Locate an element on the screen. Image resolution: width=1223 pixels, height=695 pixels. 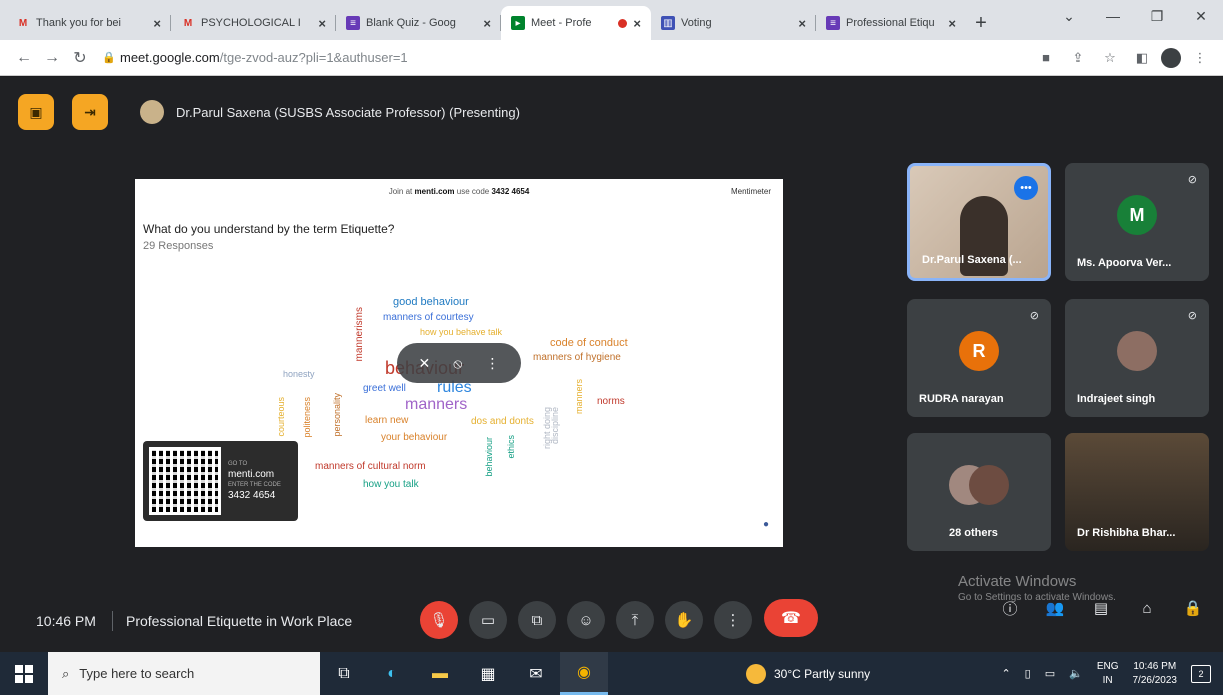
clock: 10:46 PM 7/26/2023 is located at coordinates (1155, 674).